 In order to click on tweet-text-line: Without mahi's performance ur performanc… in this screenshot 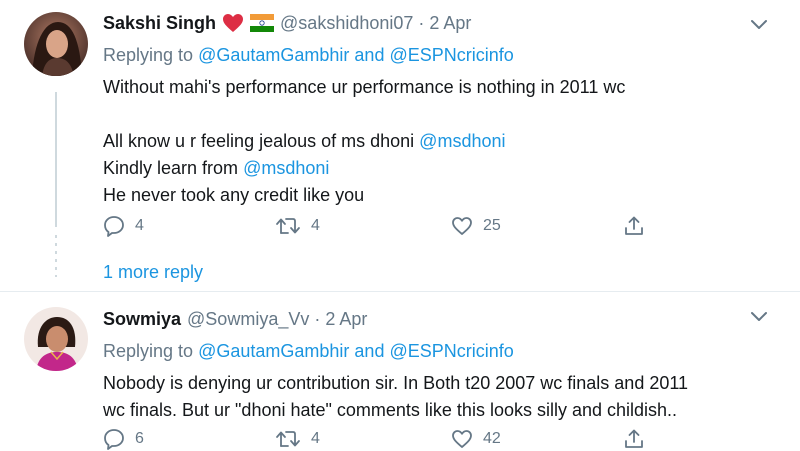, I will do `click(364, 87)`.